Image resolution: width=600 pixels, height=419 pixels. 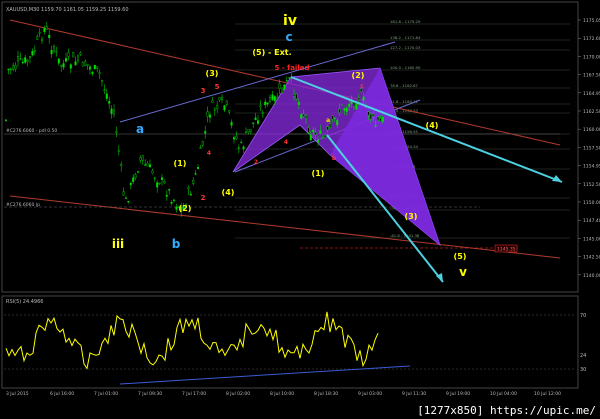 What do you see at coordinates (106, 394) in the screenshot?
I see `time-tick-label: 7 Jul 01:00` at bounding box center [106, 394].